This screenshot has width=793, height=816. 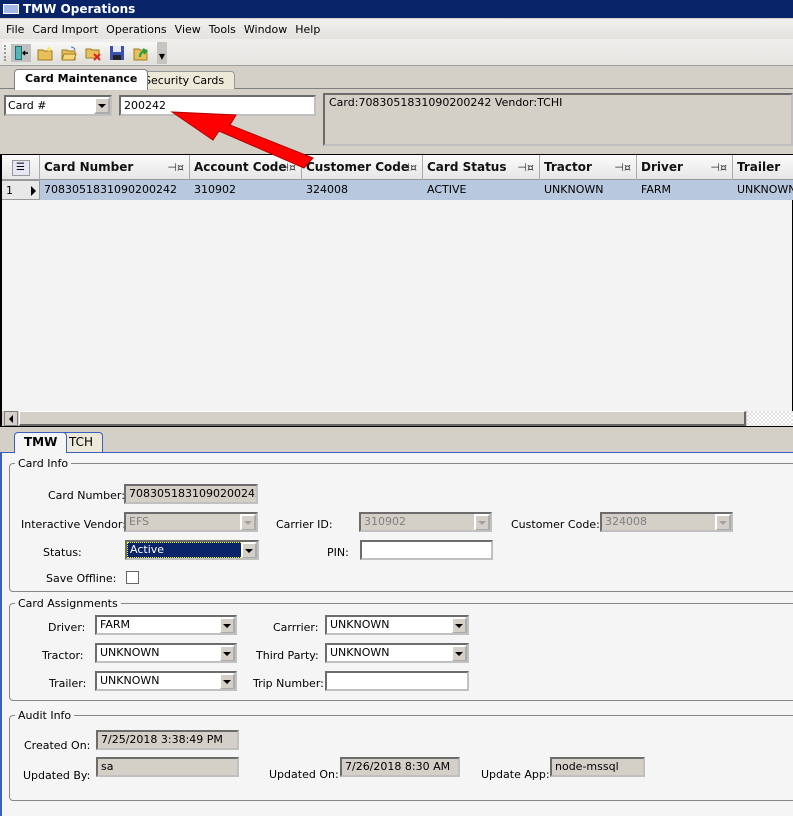 I want to click on driver-select: FARM, so click(x=166, y=625).